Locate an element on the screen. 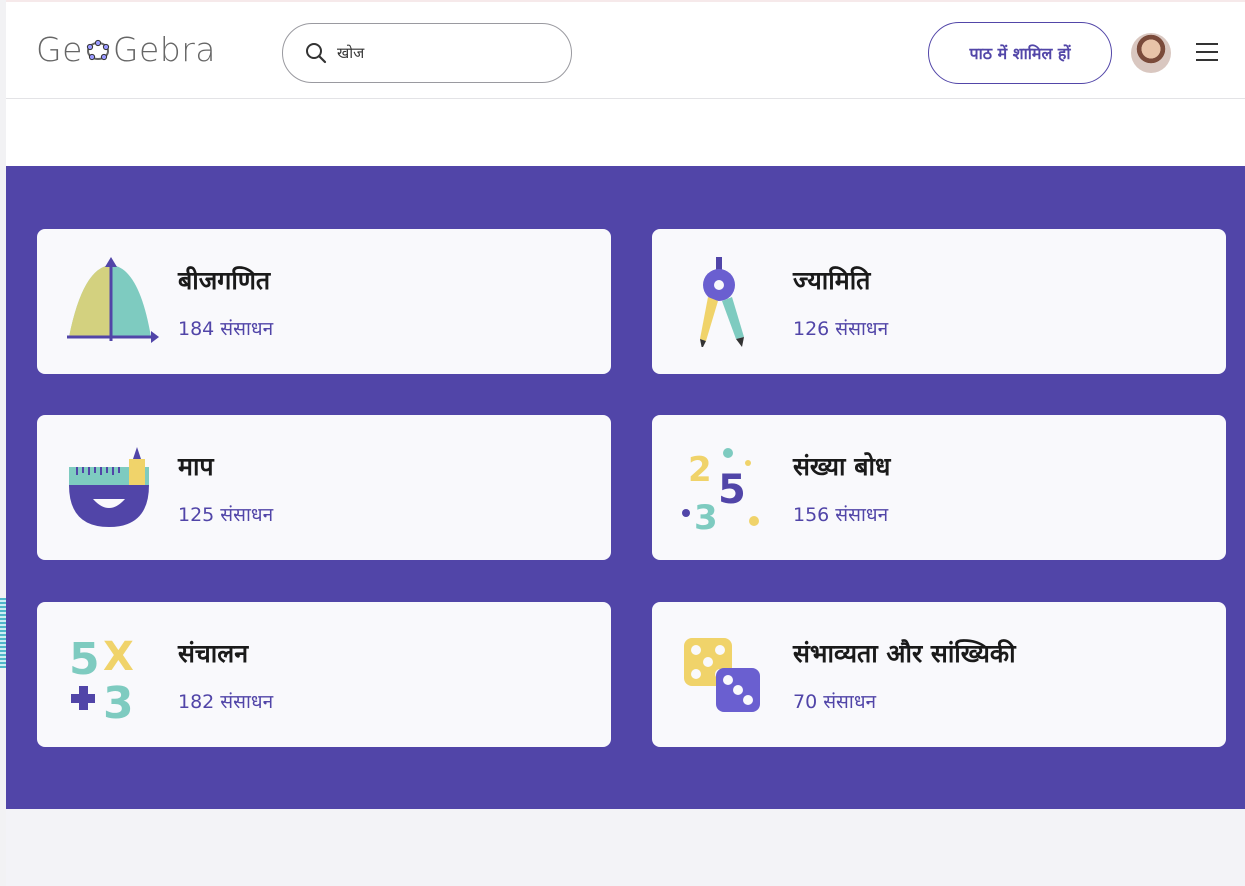 The image size is (1245, 886). category-title: संख्या बोध is located at coordinates (842, 466).